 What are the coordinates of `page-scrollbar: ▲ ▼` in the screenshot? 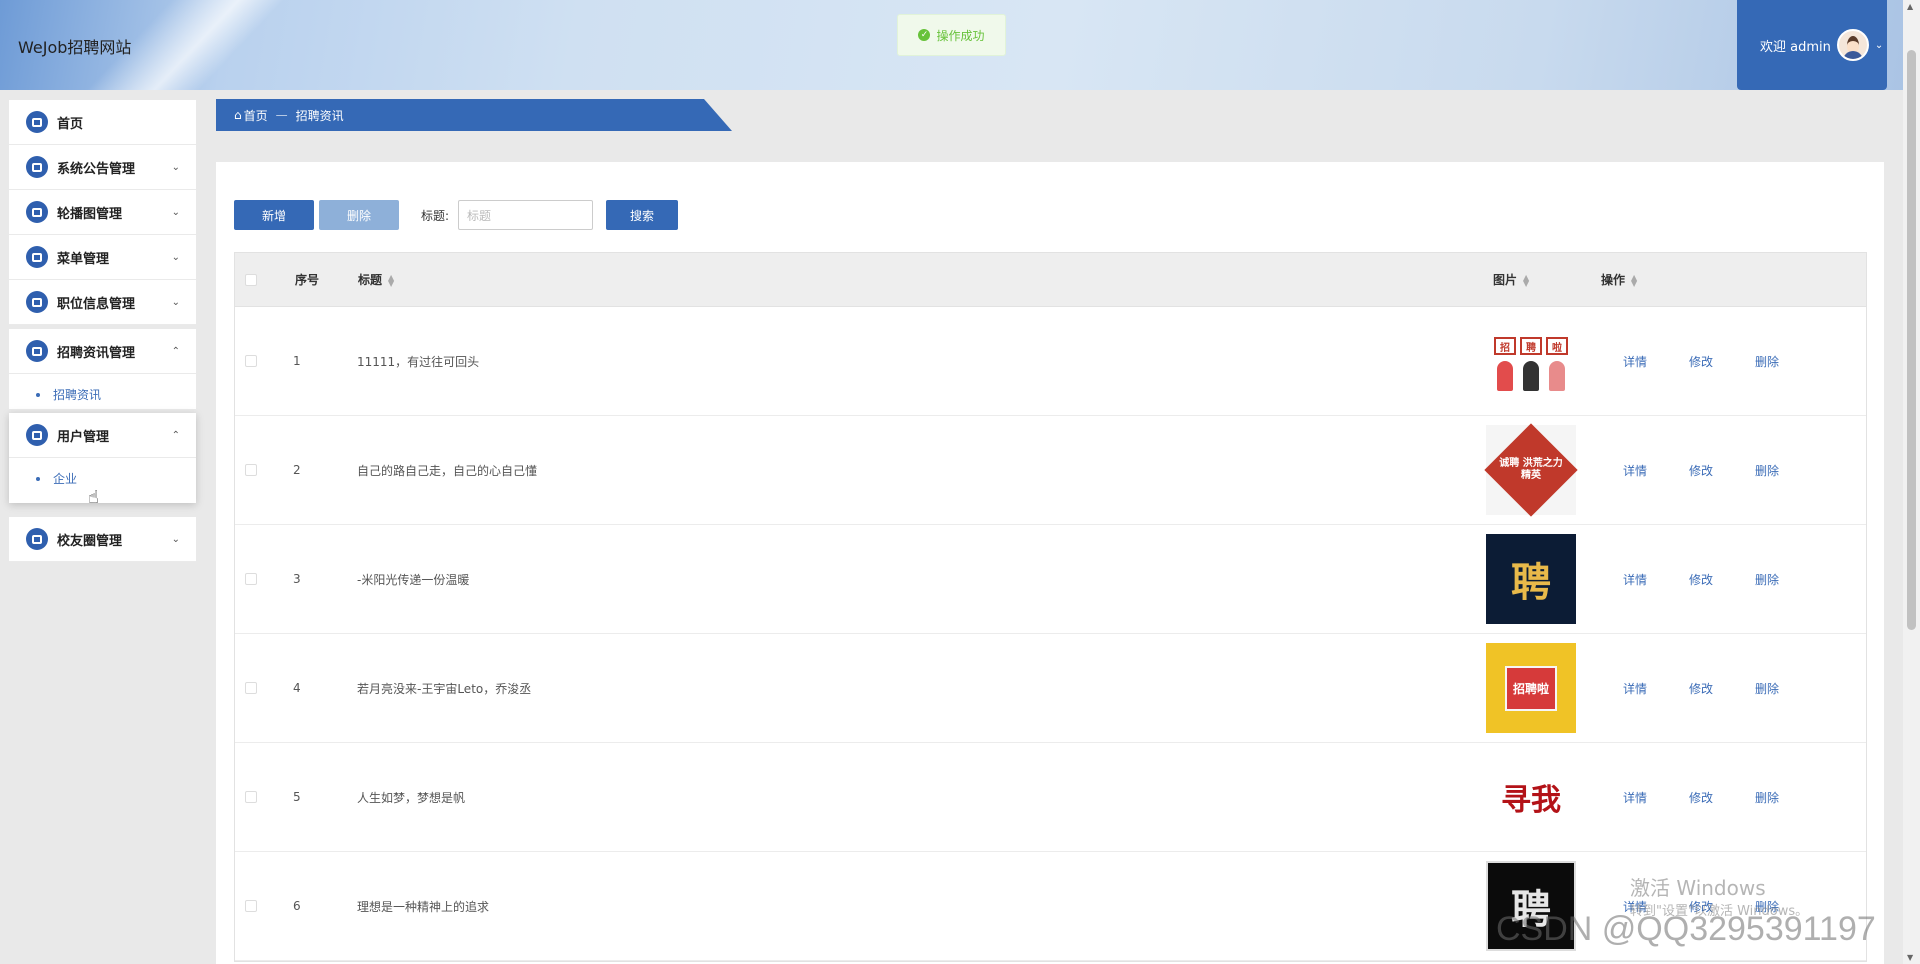 It's located at (1911, 482).